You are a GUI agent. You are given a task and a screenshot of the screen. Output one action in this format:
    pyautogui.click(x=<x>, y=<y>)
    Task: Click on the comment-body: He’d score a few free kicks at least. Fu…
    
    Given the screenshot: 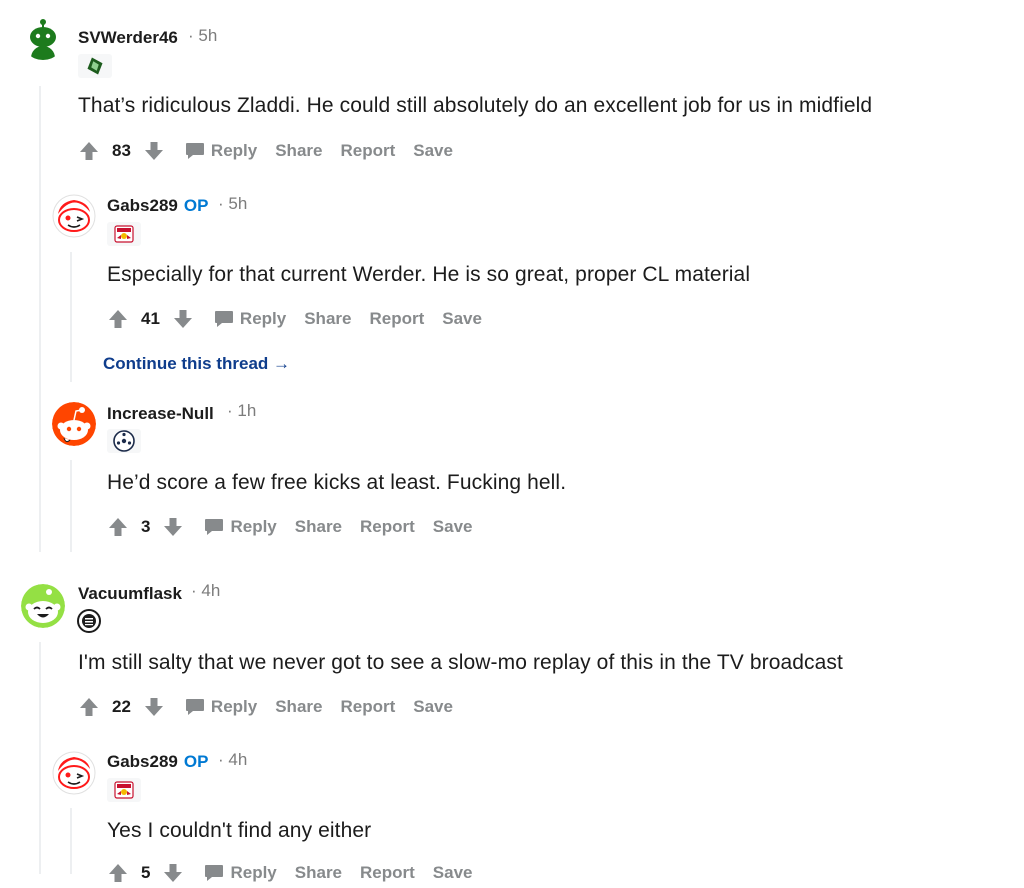 What is the action you would take?
    pyautogui.click(x=337, y=482)
    